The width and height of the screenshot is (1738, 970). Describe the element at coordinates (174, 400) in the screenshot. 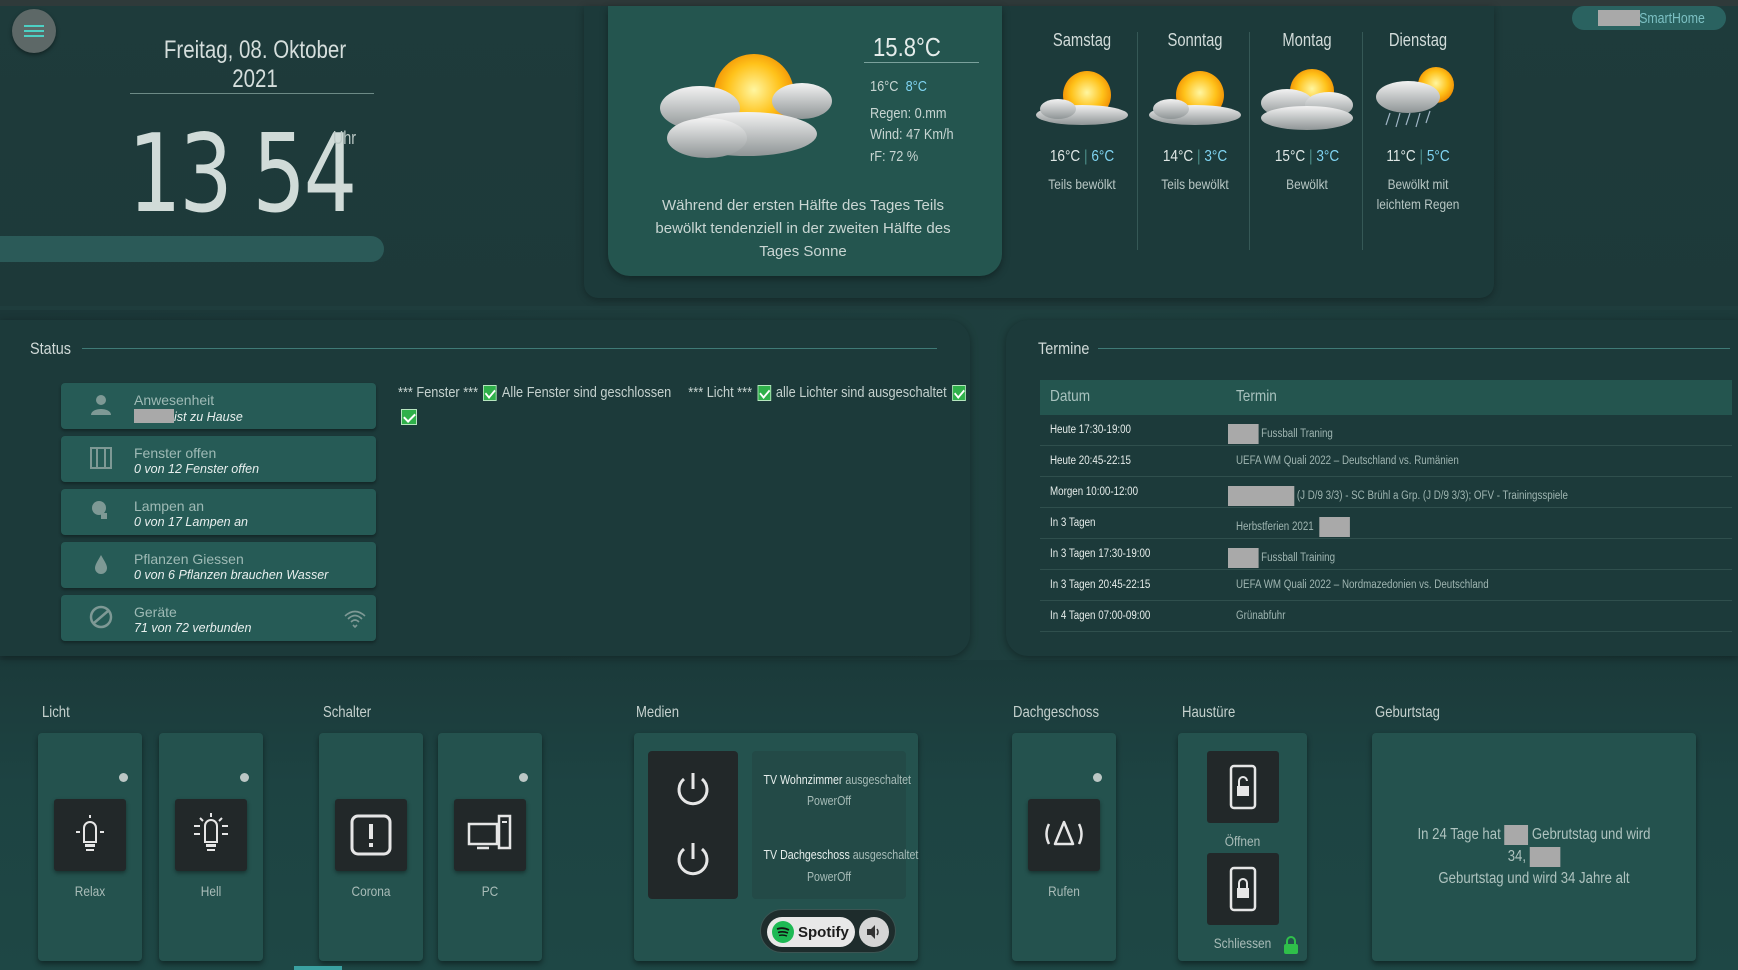

I see `status-card-title: Anwesenheit` at that location.